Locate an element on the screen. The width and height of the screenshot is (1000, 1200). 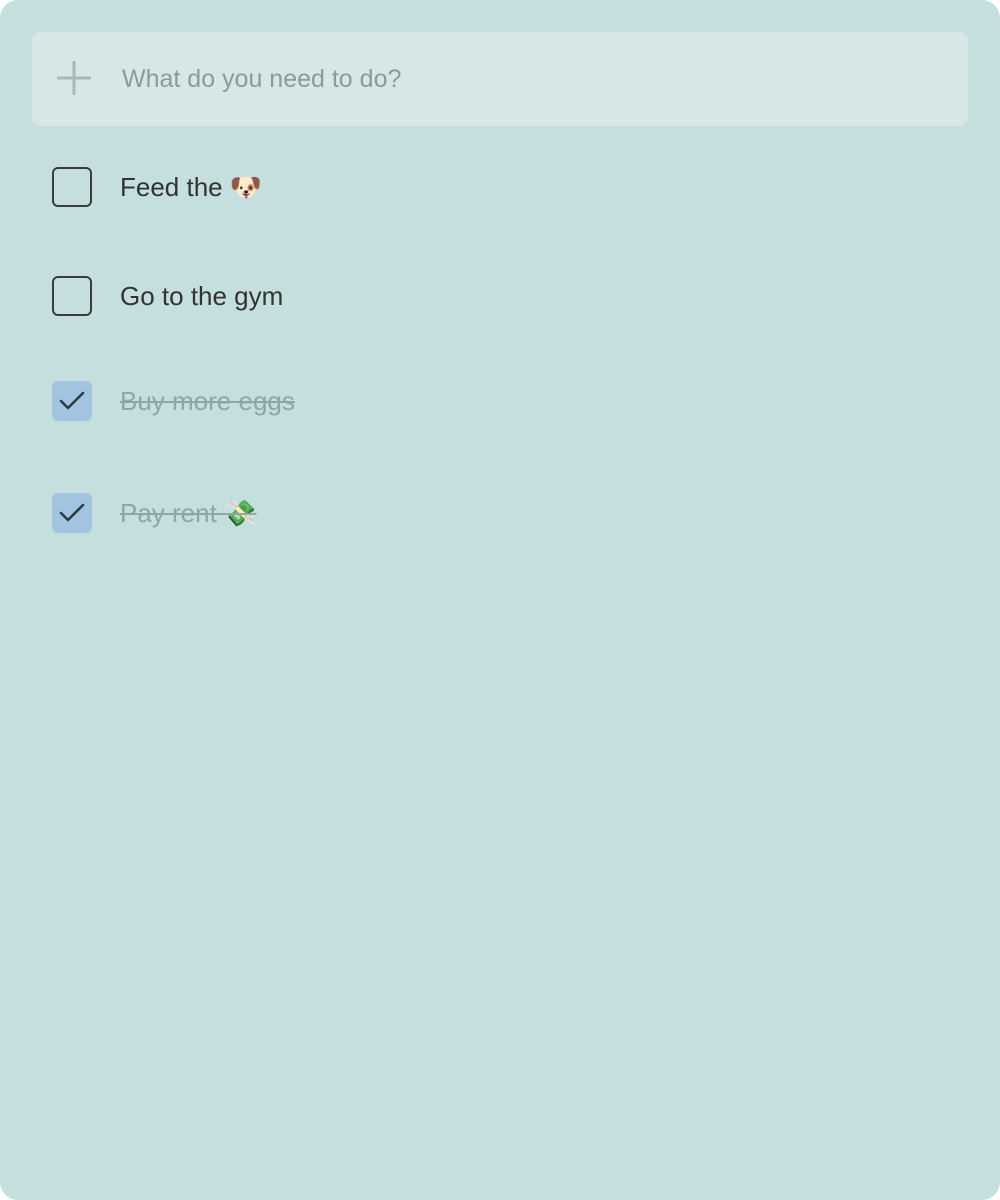
todo-label: Pay rent 💸 is located at coordinates (188, 513).